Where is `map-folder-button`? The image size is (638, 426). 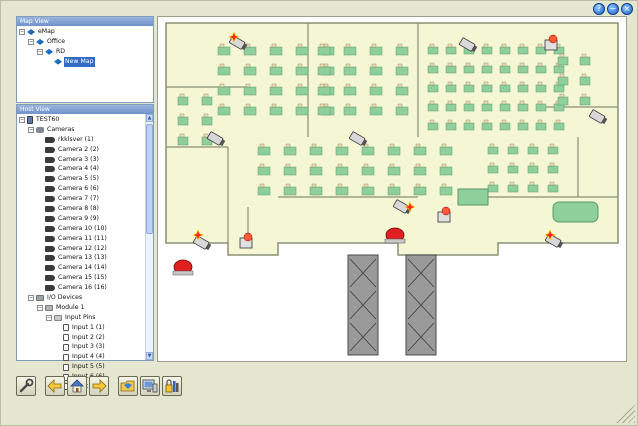 map-folder-button is located at coordinates (128, 386).